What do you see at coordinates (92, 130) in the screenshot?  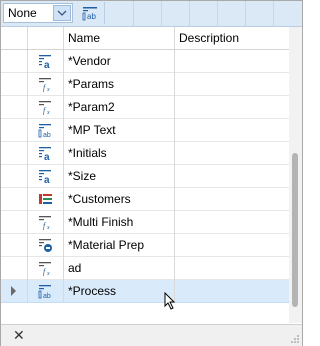 I see `row-name: *MP Text` at bounding box center [92, 130].